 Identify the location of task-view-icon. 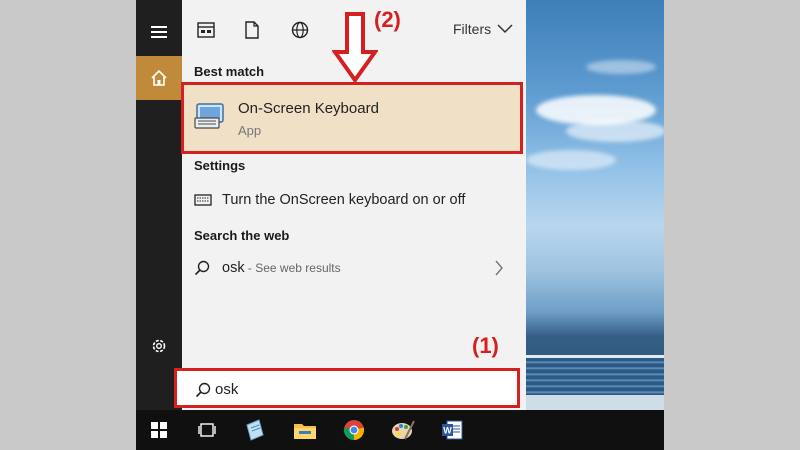
(207, 430).